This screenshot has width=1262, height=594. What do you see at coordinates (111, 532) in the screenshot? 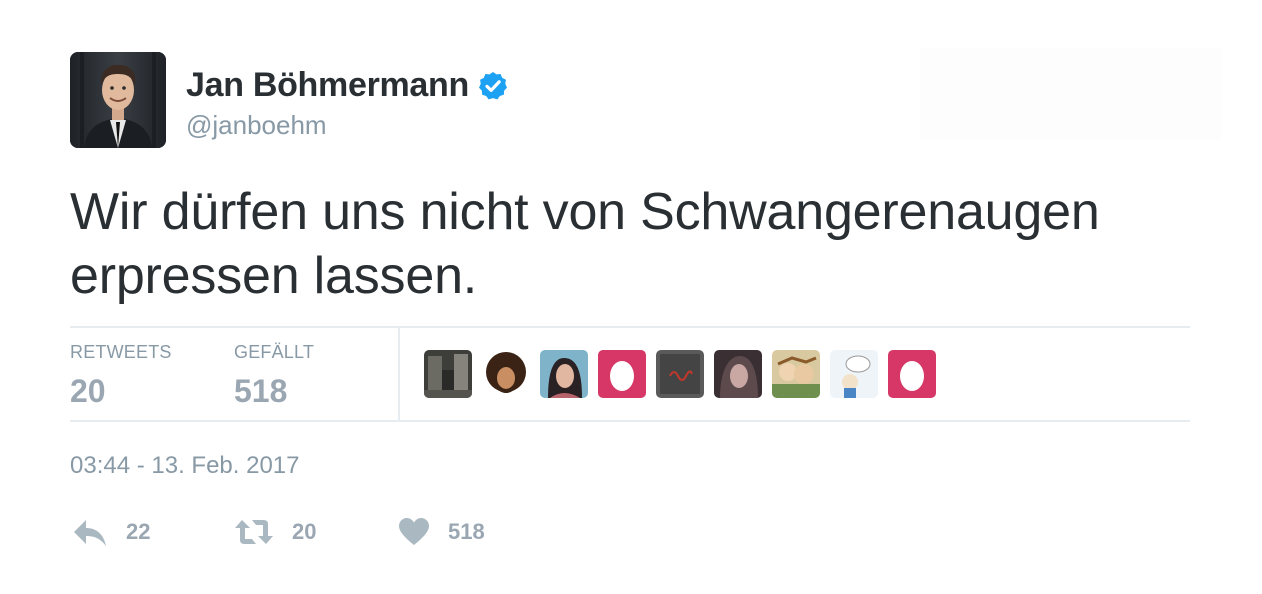
I see `reply-button: 22` at bounding box center [111, 532].